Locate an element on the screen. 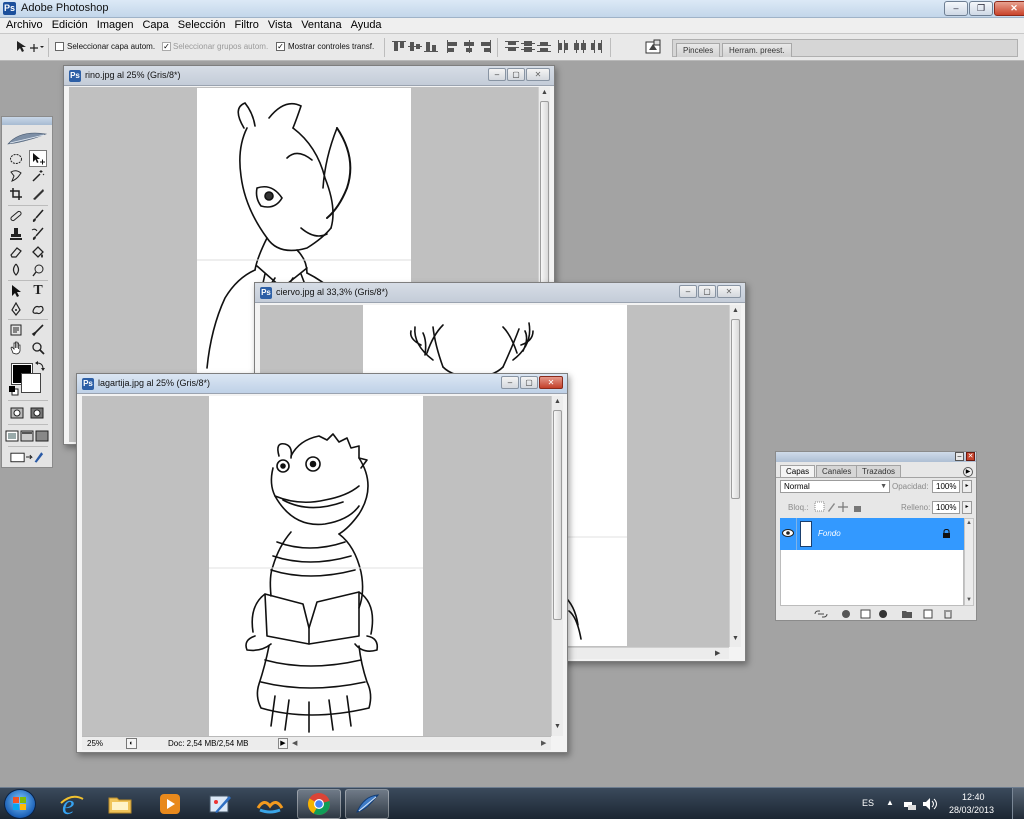 The width and height of the screenshot is (1024, 819). opacity-slider-arrow-icon: ▸ is located at coordinates (967, 486).